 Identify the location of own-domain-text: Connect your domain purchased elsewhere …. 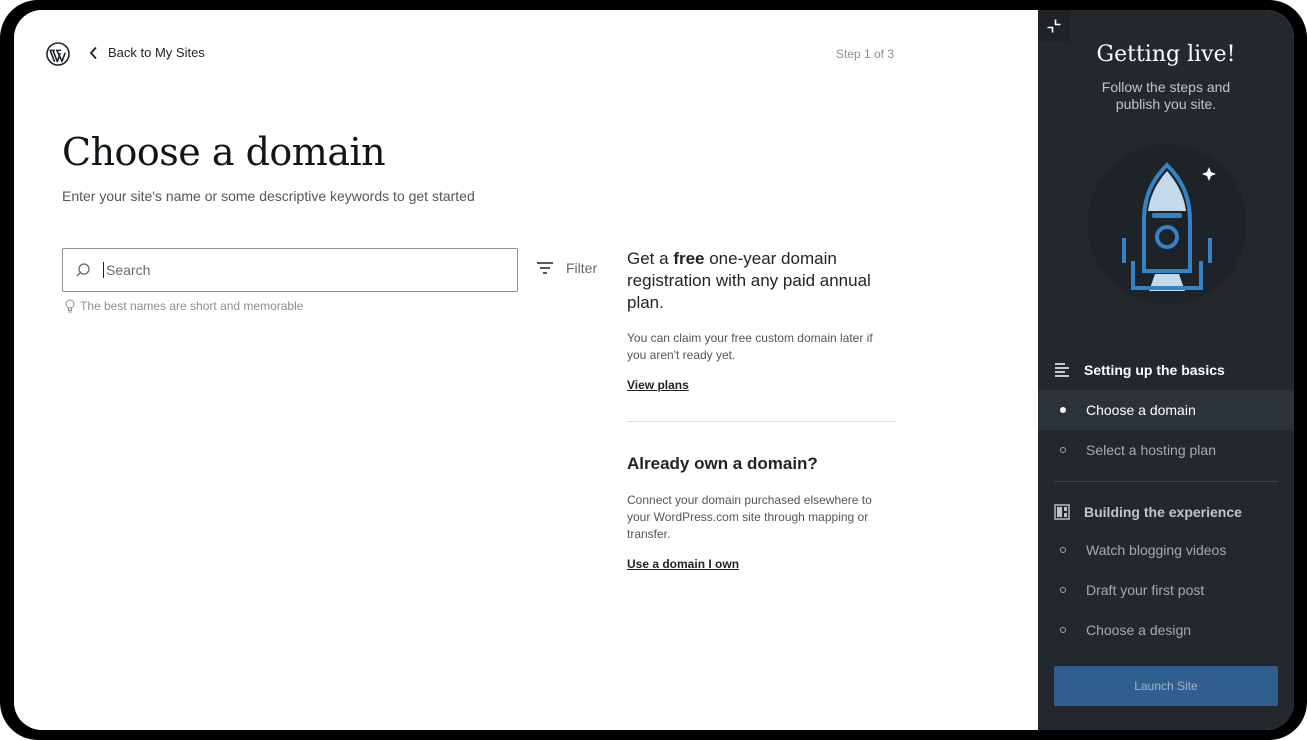
(749, 517).